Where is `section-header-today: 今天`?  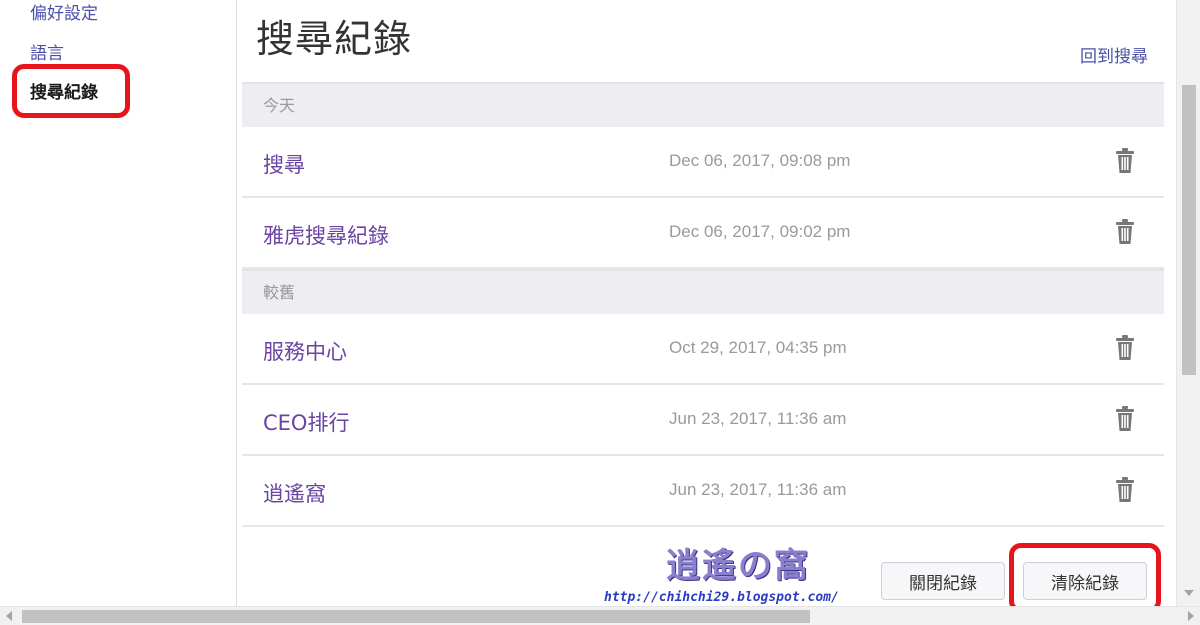 section-header-today: 今天 is located at coordinates (703, 104).